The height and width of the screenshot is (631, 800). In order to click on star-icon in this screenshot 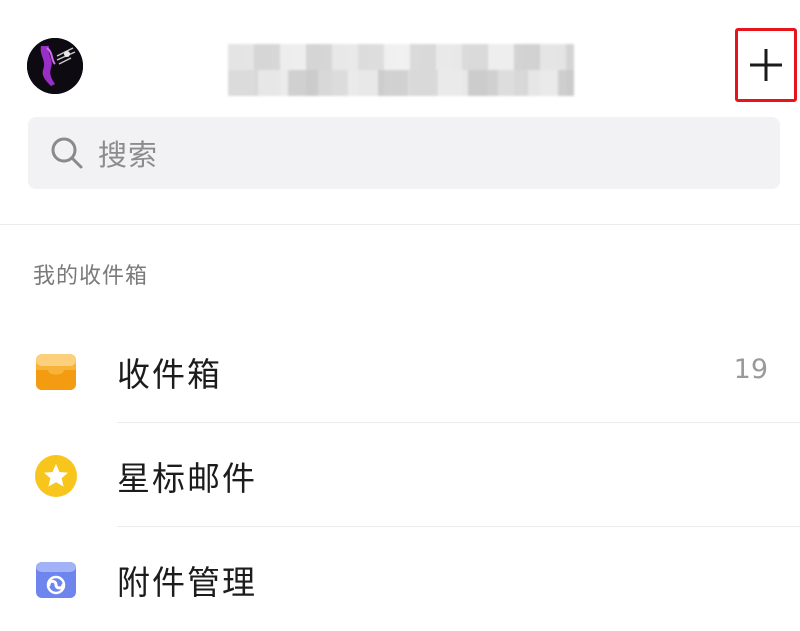, I will do `click(56, 476)`.